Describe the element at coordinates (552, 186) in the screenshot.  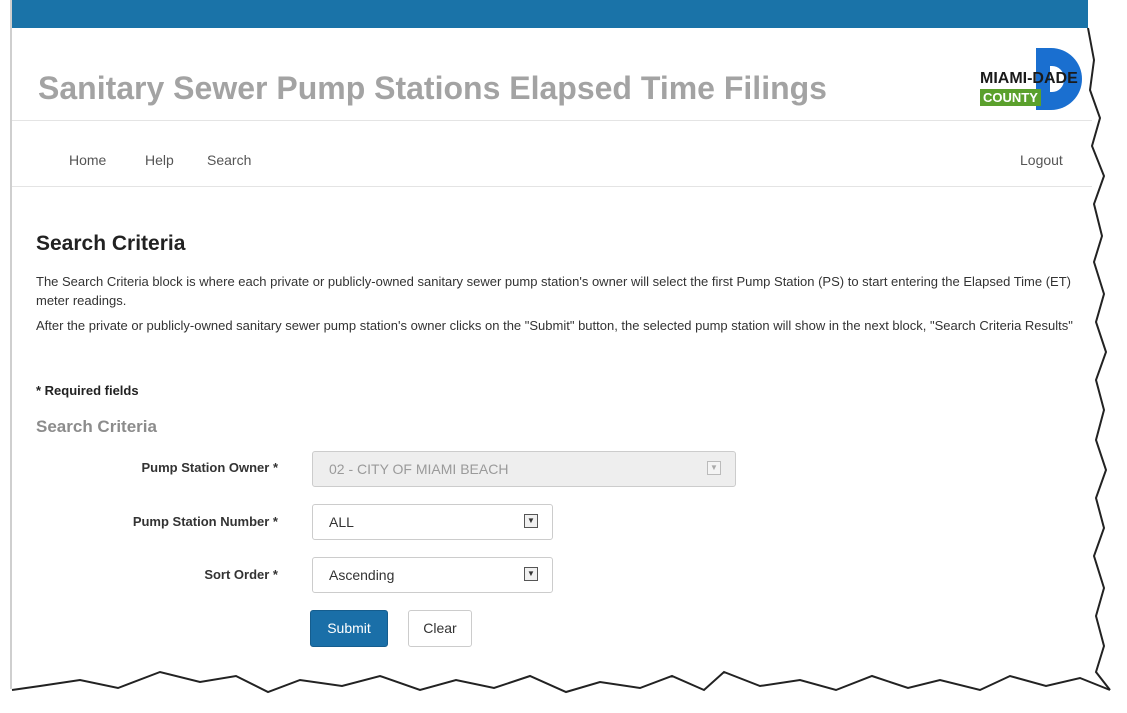
I see `nav-divider` at that location.